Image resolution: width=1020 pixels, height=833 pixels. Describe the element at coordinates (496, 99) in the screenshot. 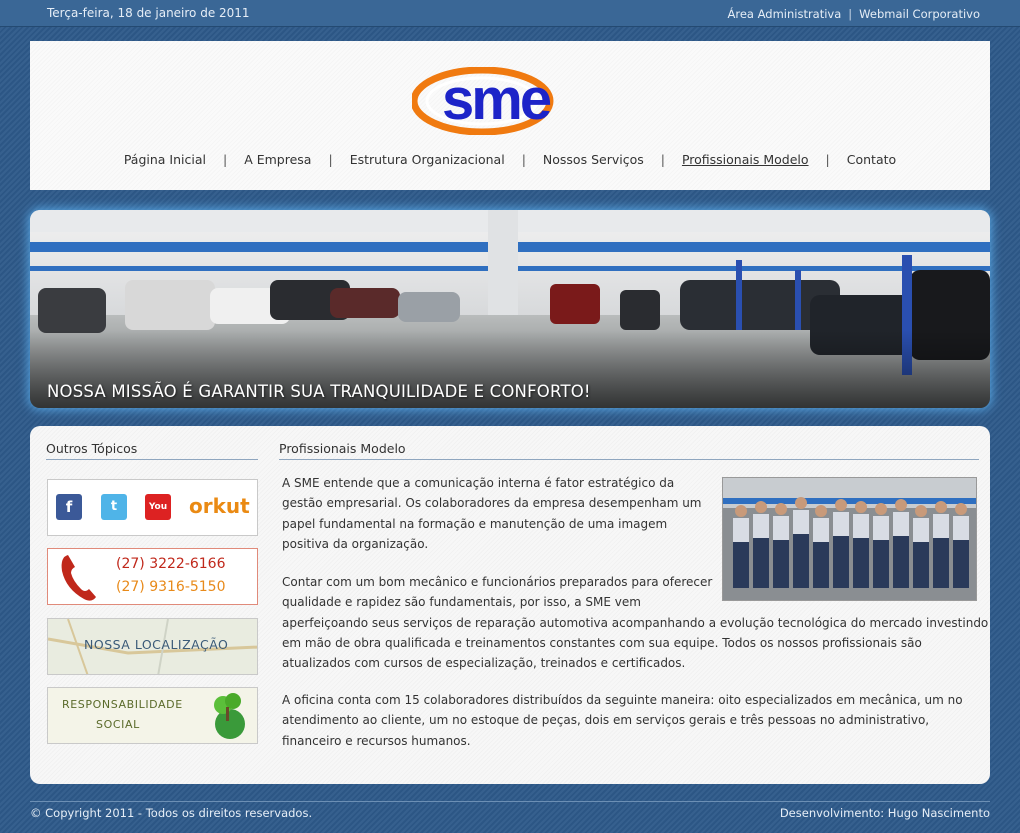

I see `logo-text: sme` at that location.